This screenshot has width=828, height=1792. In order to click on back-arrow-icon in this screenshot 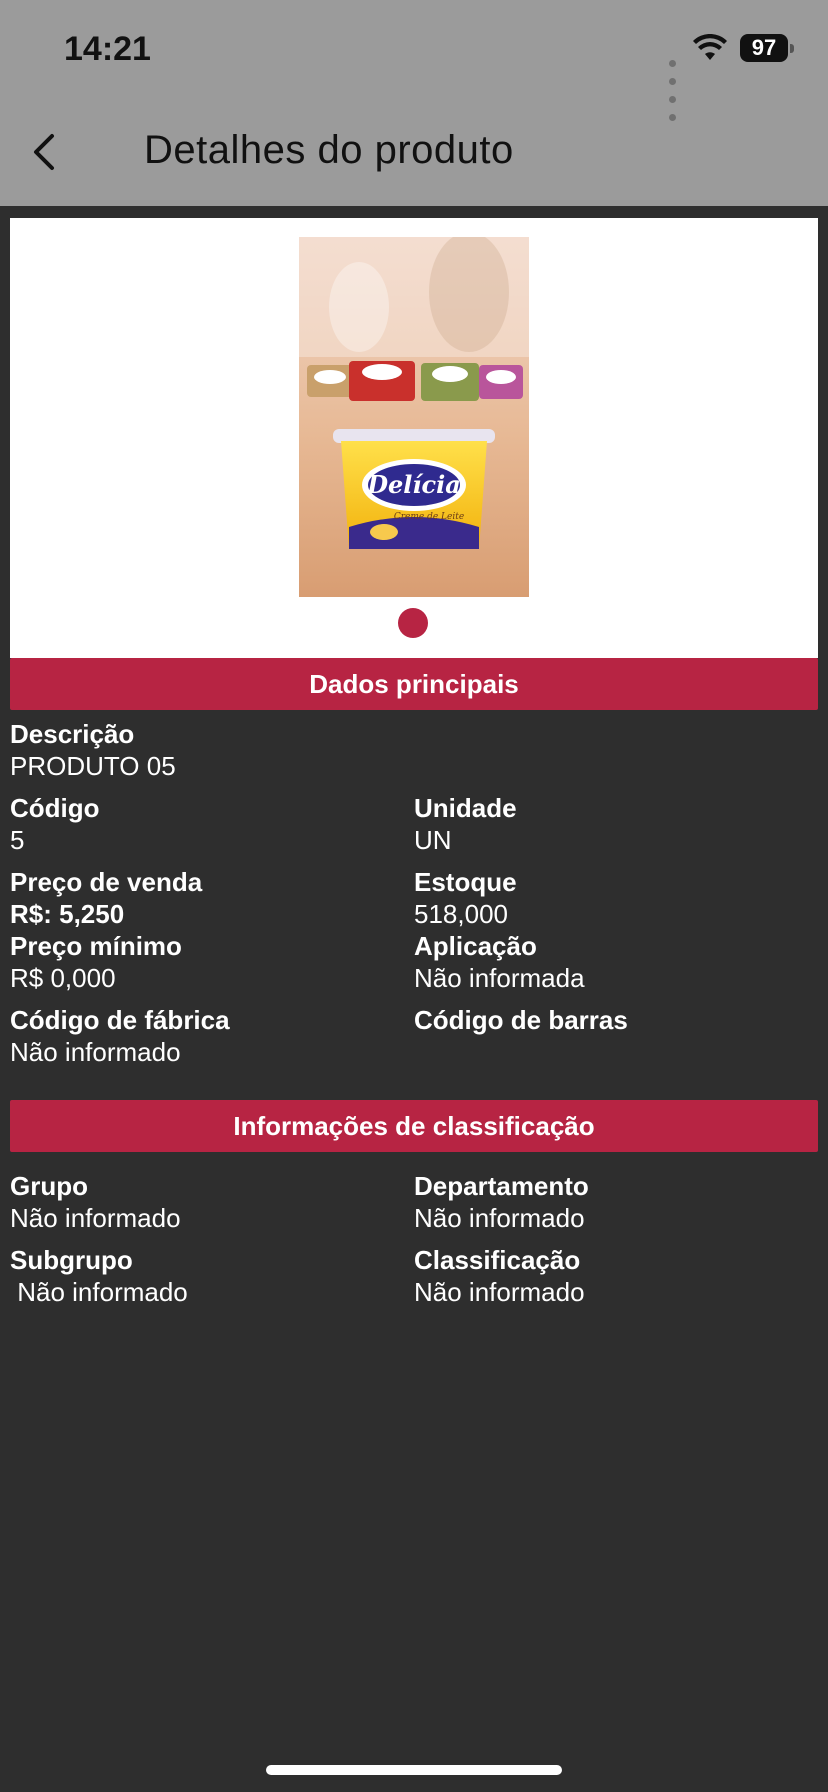, I will do `click(46, 152)`.